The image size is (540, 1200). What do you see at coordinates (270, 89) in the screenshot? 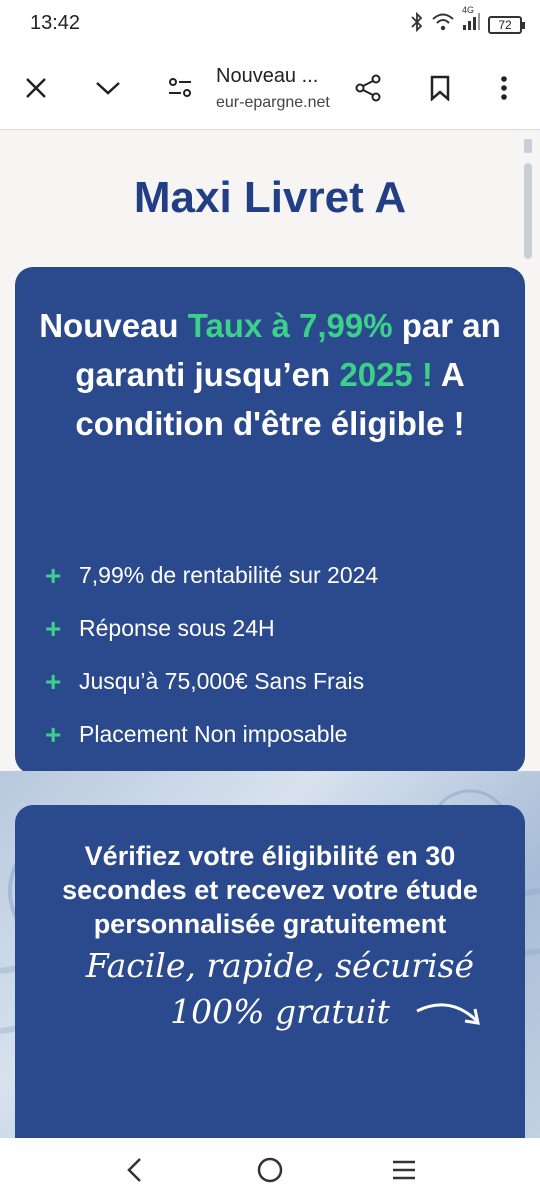
I see `browser-toolbar: Nouveau ... eur-epargne.net` at bounding box center [270, 89].